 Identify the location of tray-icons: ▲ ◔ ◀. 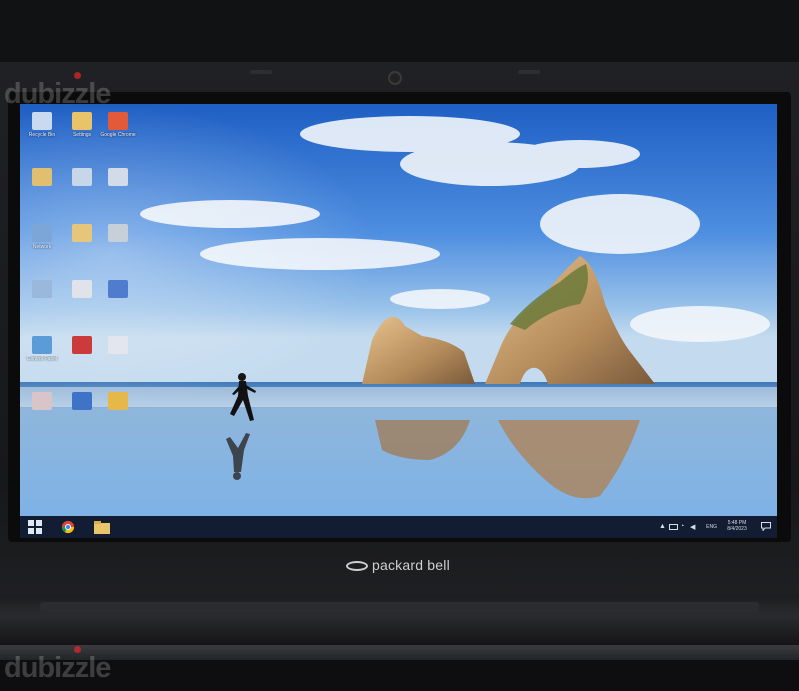
(679, 527).